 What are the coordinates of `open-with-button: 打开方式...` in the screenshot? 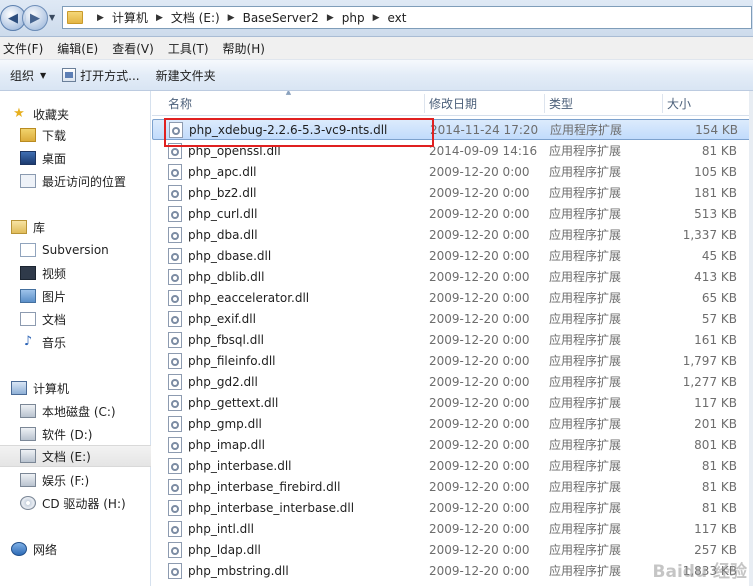 It's located at (100, 75).